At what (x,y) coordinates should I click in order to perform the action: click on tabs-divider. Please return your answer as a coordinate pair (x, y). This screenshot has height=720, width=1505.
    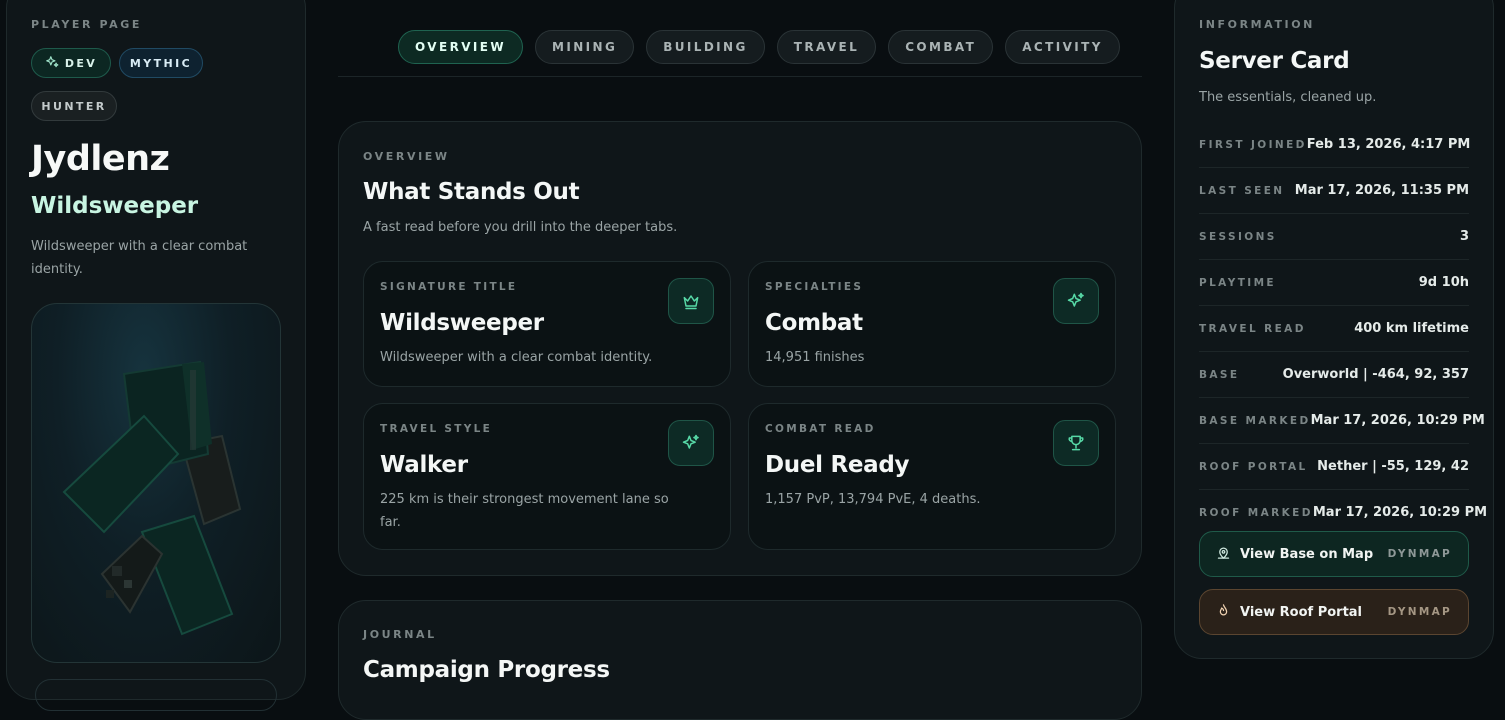
    Looking at the image, I should click on (740, 76).